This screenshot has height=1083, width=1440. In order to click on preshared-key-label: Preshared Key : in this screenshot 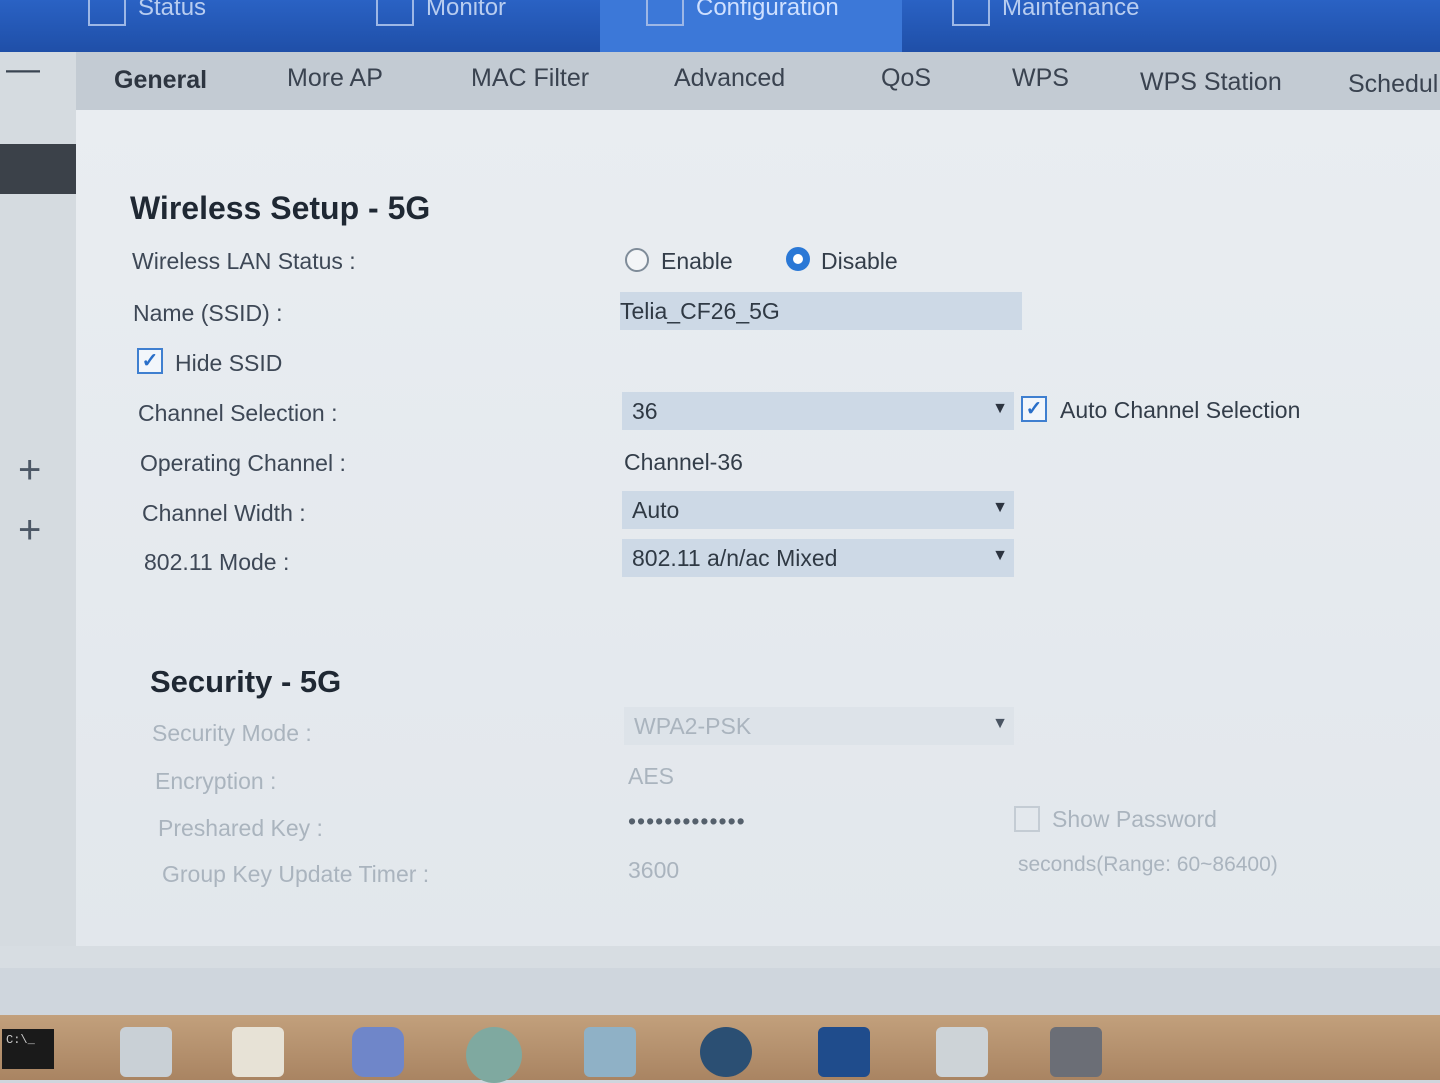, I will do `click(240, 828)`.